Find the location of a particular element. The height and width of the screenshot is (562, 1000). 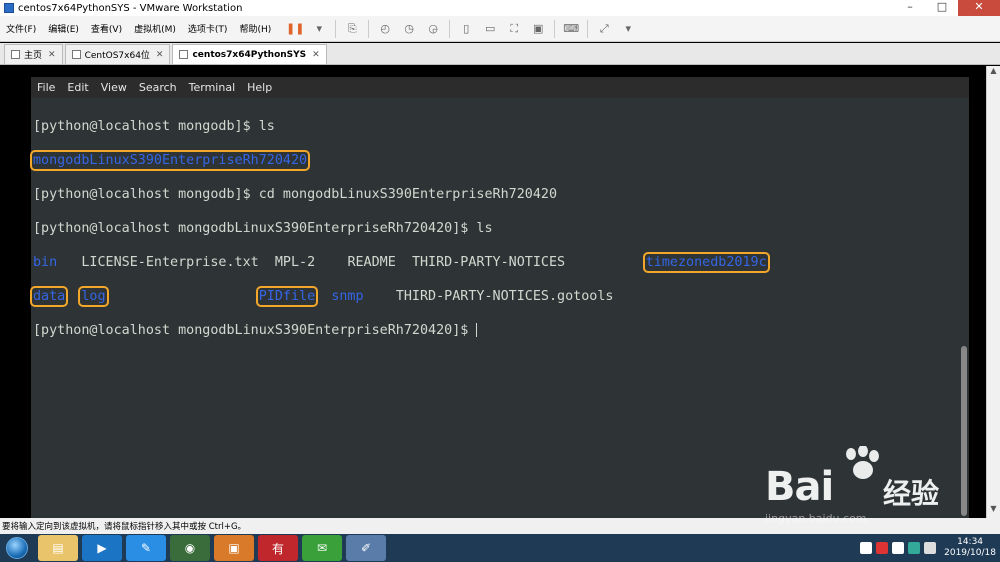

tab-centos7x64pythonsys: centos7x64PythonSYS ✕ is located at coordinates (249, 54).